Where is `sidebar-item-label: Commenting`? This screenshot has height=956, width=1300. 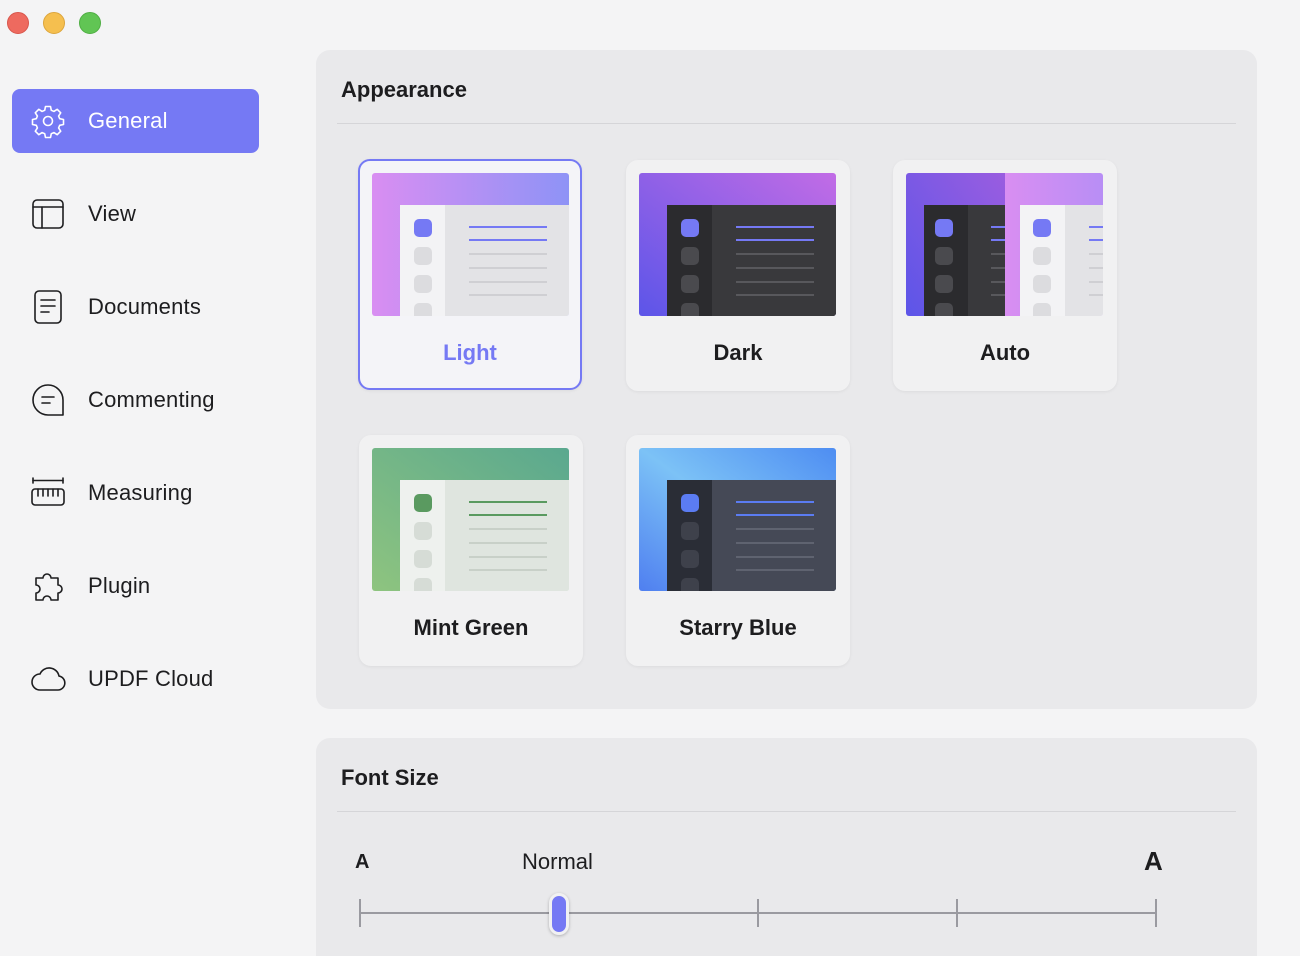 sidebar-item-label: Commenting is located at coordinates (151, 399).